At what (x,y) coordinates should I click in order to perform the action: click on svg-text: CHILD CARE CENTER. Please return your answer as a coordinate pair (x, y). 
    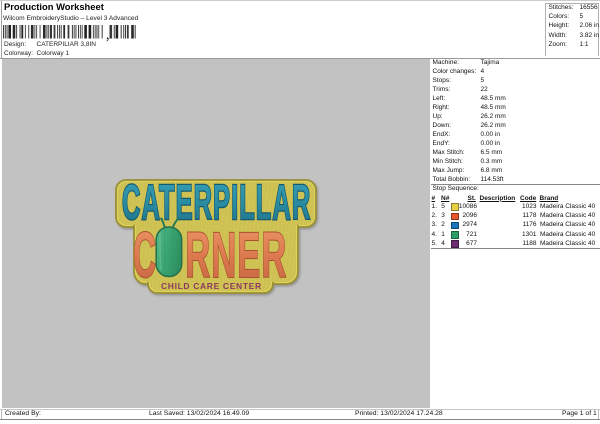
    Looking at the image, I should click on (211, 286).